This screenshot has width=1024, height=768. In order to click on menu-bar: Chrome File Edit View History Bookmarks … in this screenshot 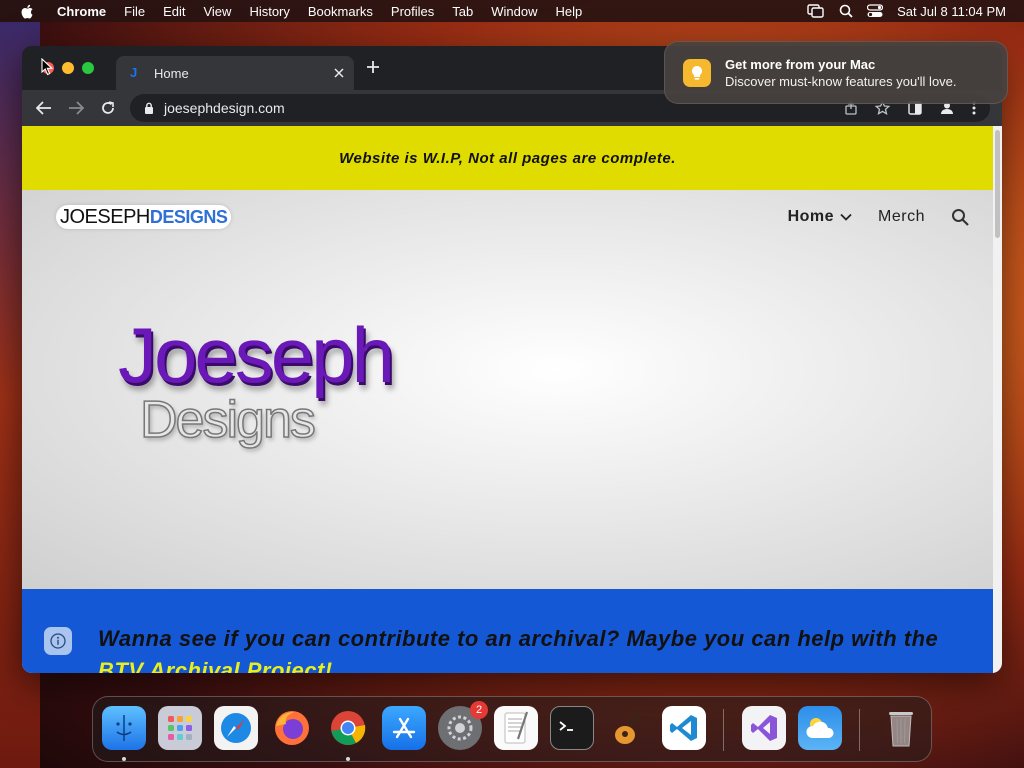, I will do `click(512, 11)`.